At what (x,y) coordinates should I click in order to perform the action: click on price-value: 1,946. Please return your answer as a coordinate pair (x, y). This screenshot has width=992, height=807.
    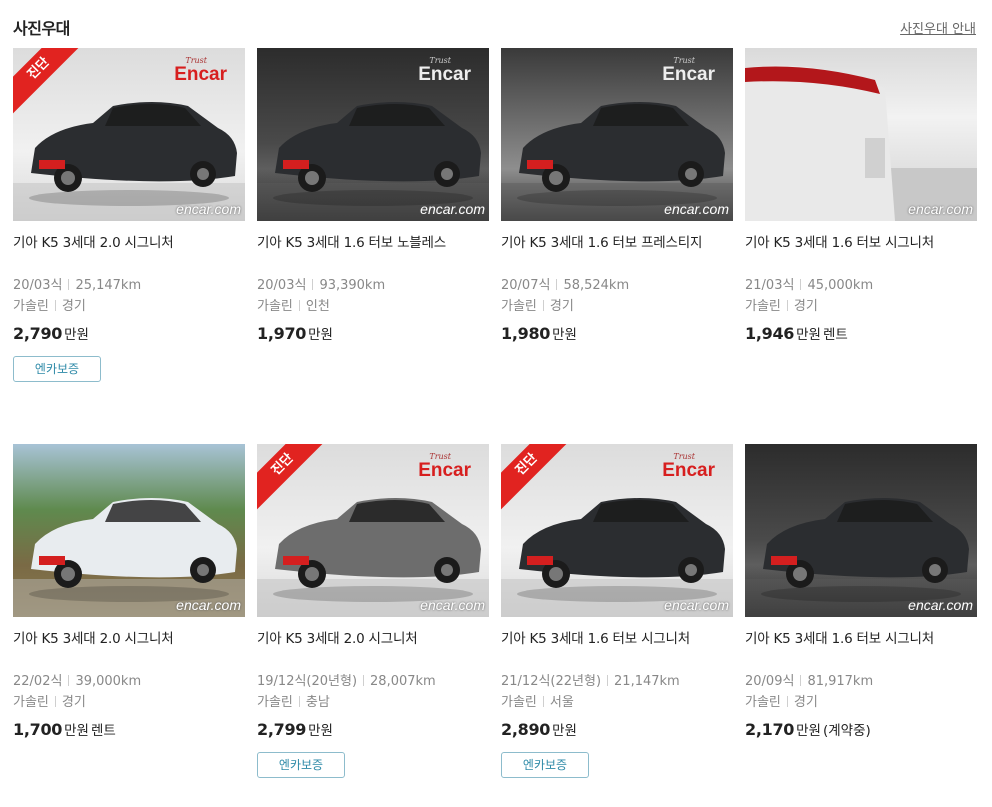
    Looking at the image, I should click on (770, 333).